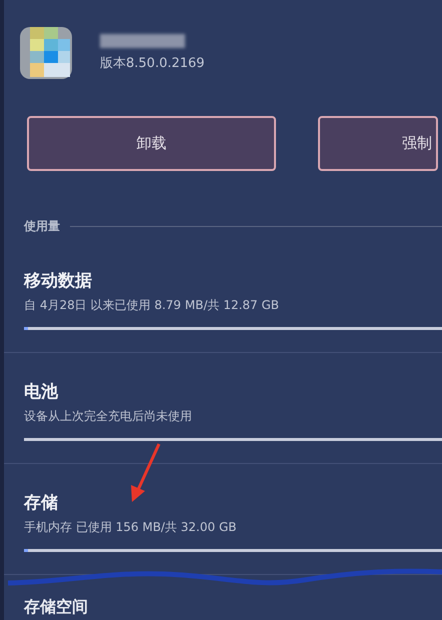 This screenshot has width=442, height=620. Describe the element at coordinates (223, 391) in the screenshot. I see `item-title: 电池` at that location.